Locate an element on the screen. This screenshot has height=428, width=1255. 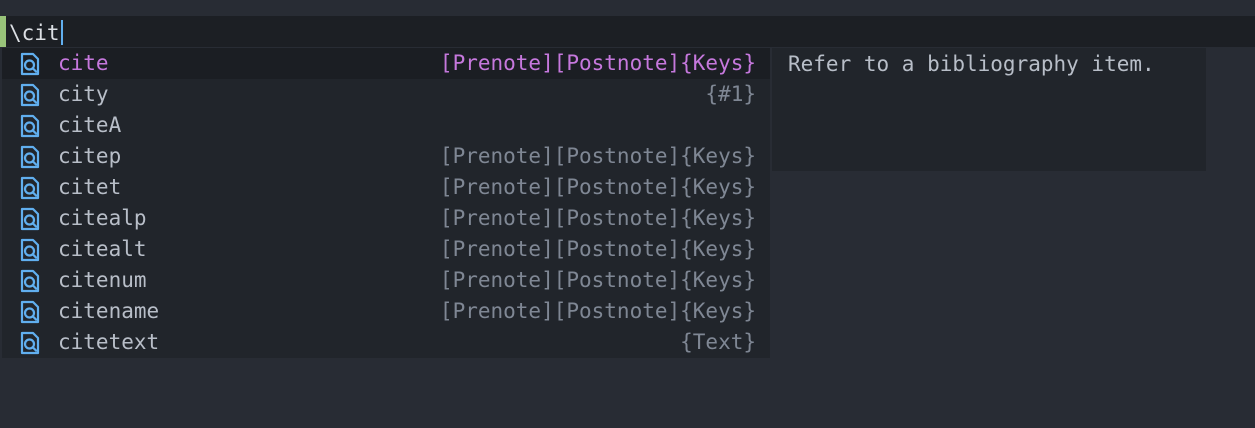
completion-item-label: citename is located at coordinates (109, 311).